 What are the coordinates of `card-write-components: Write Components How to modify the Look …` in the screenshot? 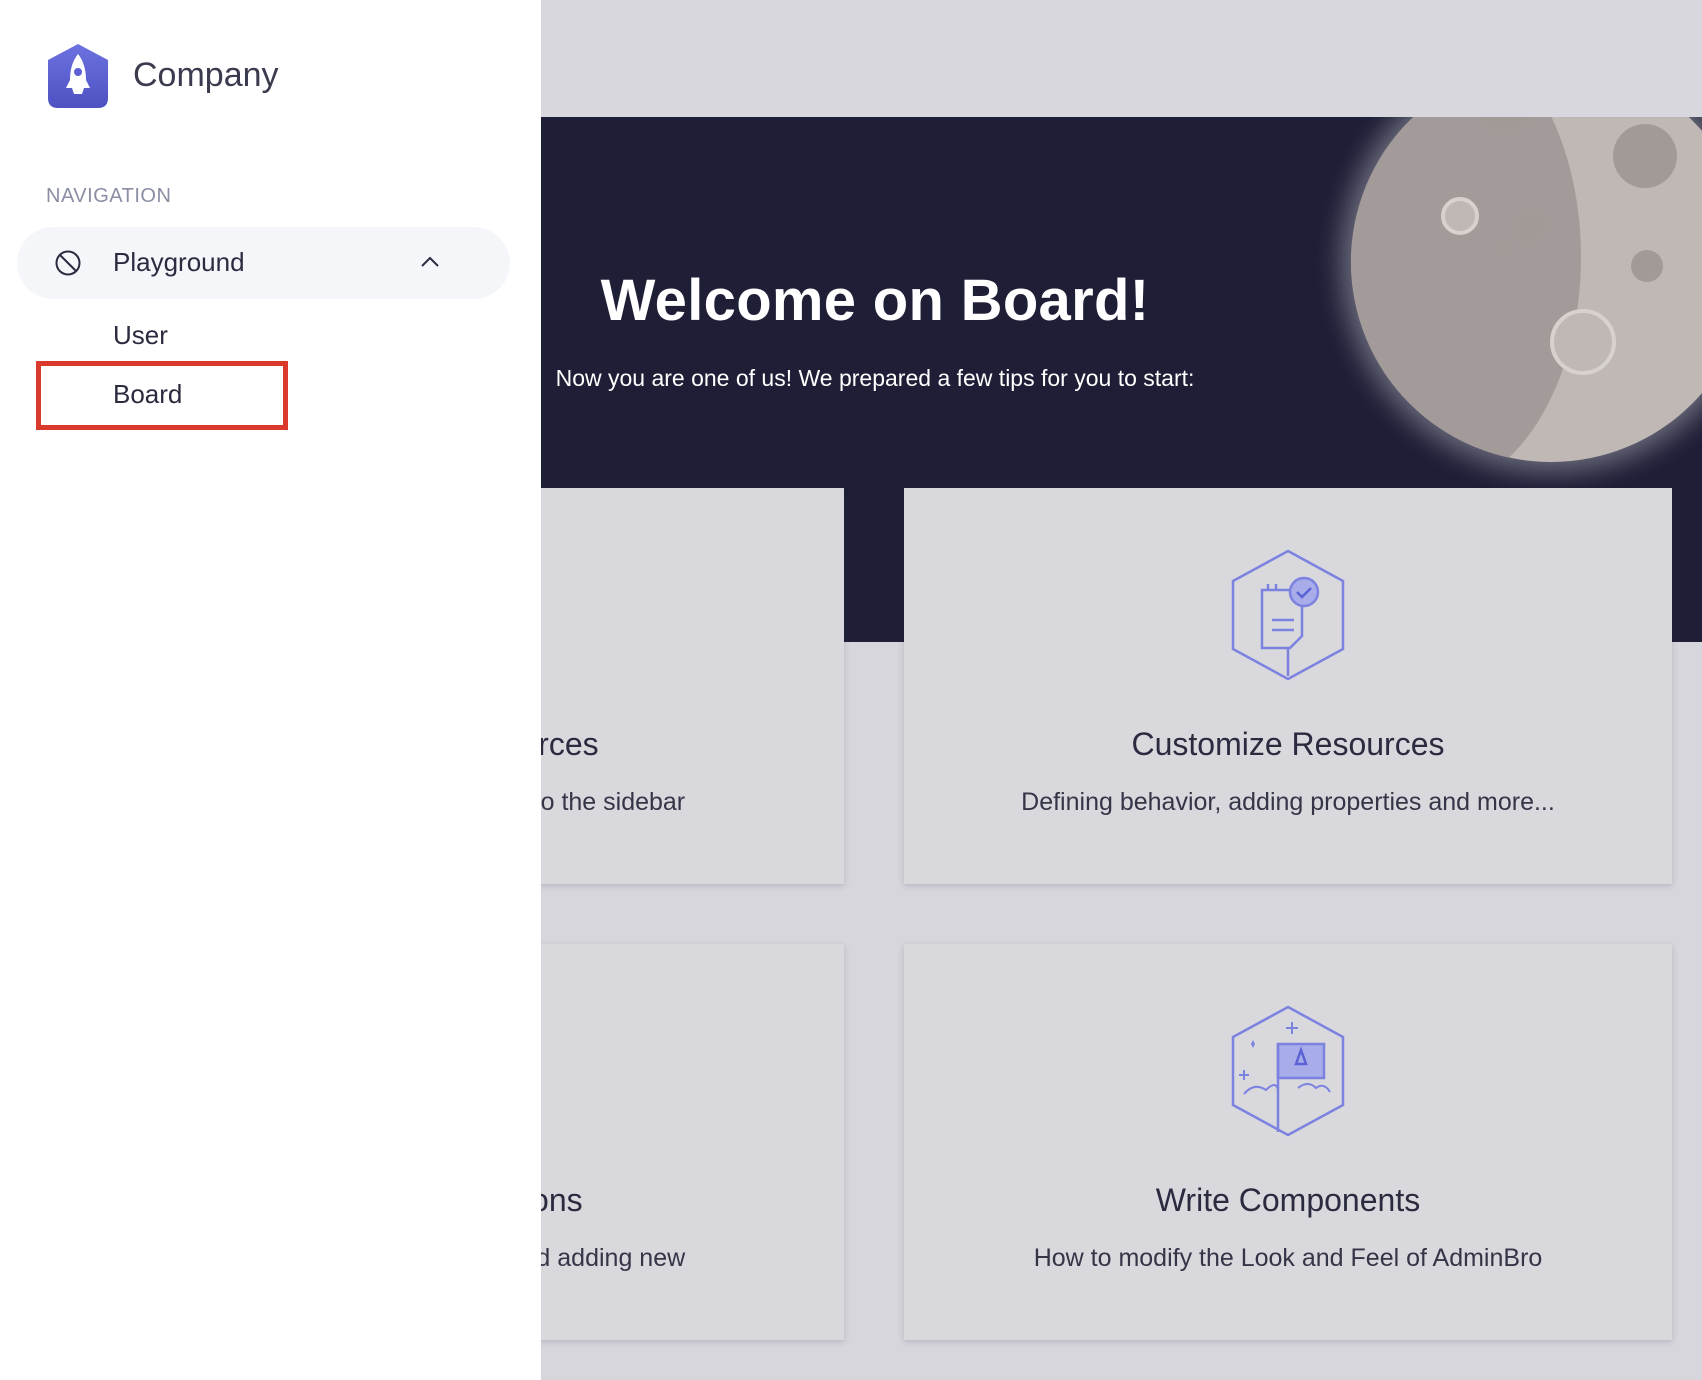 It's located at (1288, 1142).